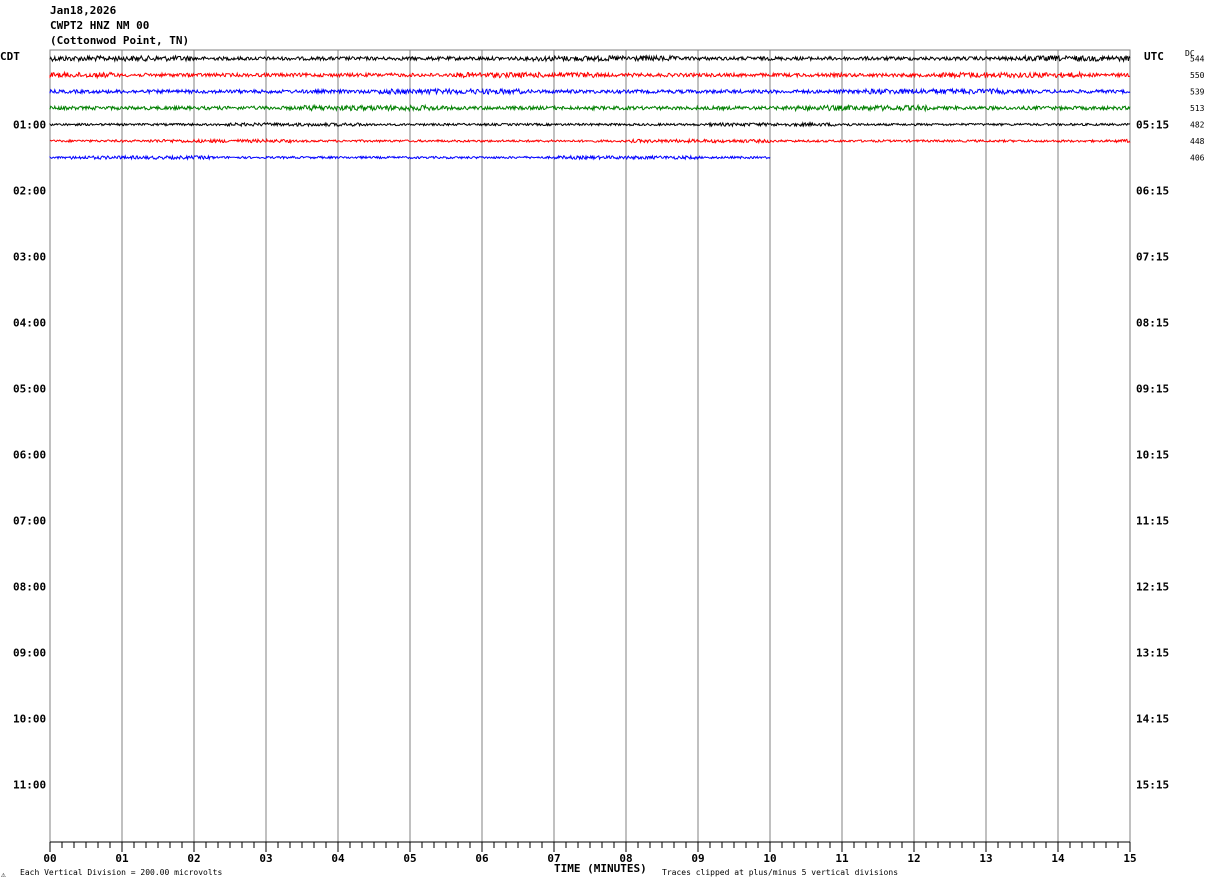 This screenshot has height=886, width=1210. What do you see at coordinates (1152, 785) in the screenshot?
I see `right-time-label: 15:15` at bounding box center [1152, 785].